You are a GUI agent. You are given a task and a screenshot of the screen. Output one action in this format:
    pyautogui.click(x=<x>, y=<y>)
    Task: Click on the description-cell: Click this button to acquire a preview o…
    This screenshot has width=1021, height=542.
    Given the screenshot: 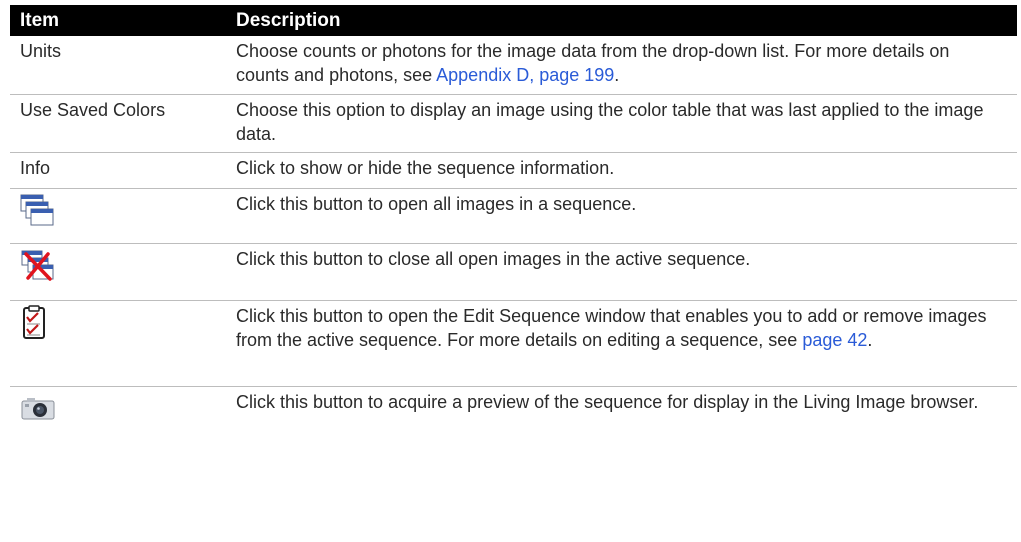 What is the action you would take?
    pyautogui.click(x=607, y=402)
    